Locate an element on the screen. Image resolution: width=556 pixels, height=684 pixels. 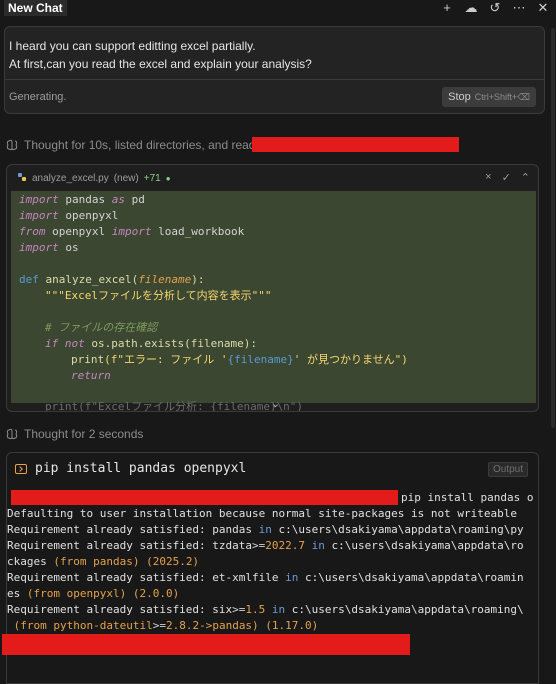
lines-added-count: +71 is located at coordinates (152, 178).